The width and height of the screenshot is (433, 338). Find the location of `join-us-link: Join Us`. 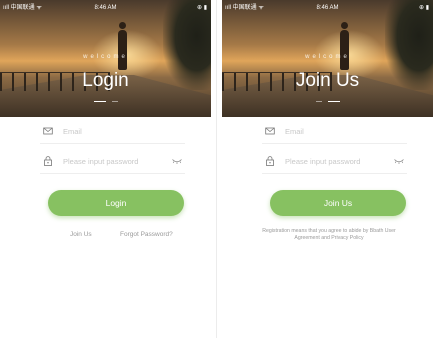

join-us-link: Join Us is located at coordinates (81, 234).